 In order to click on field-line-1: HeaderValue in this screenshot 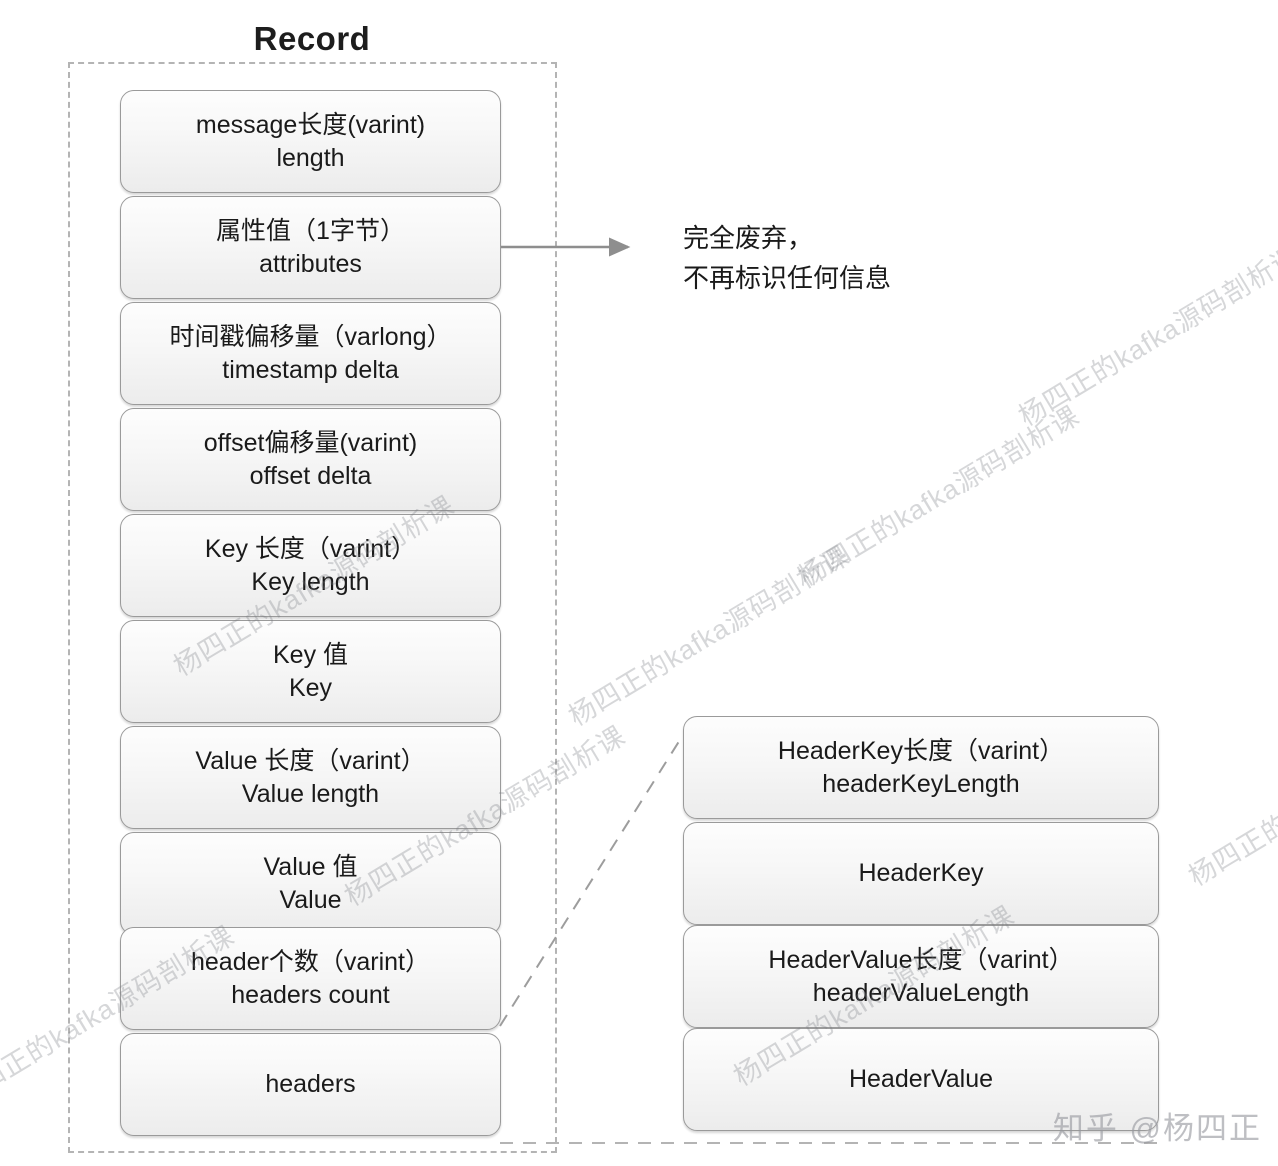, I will do `click(921, 1079)`.